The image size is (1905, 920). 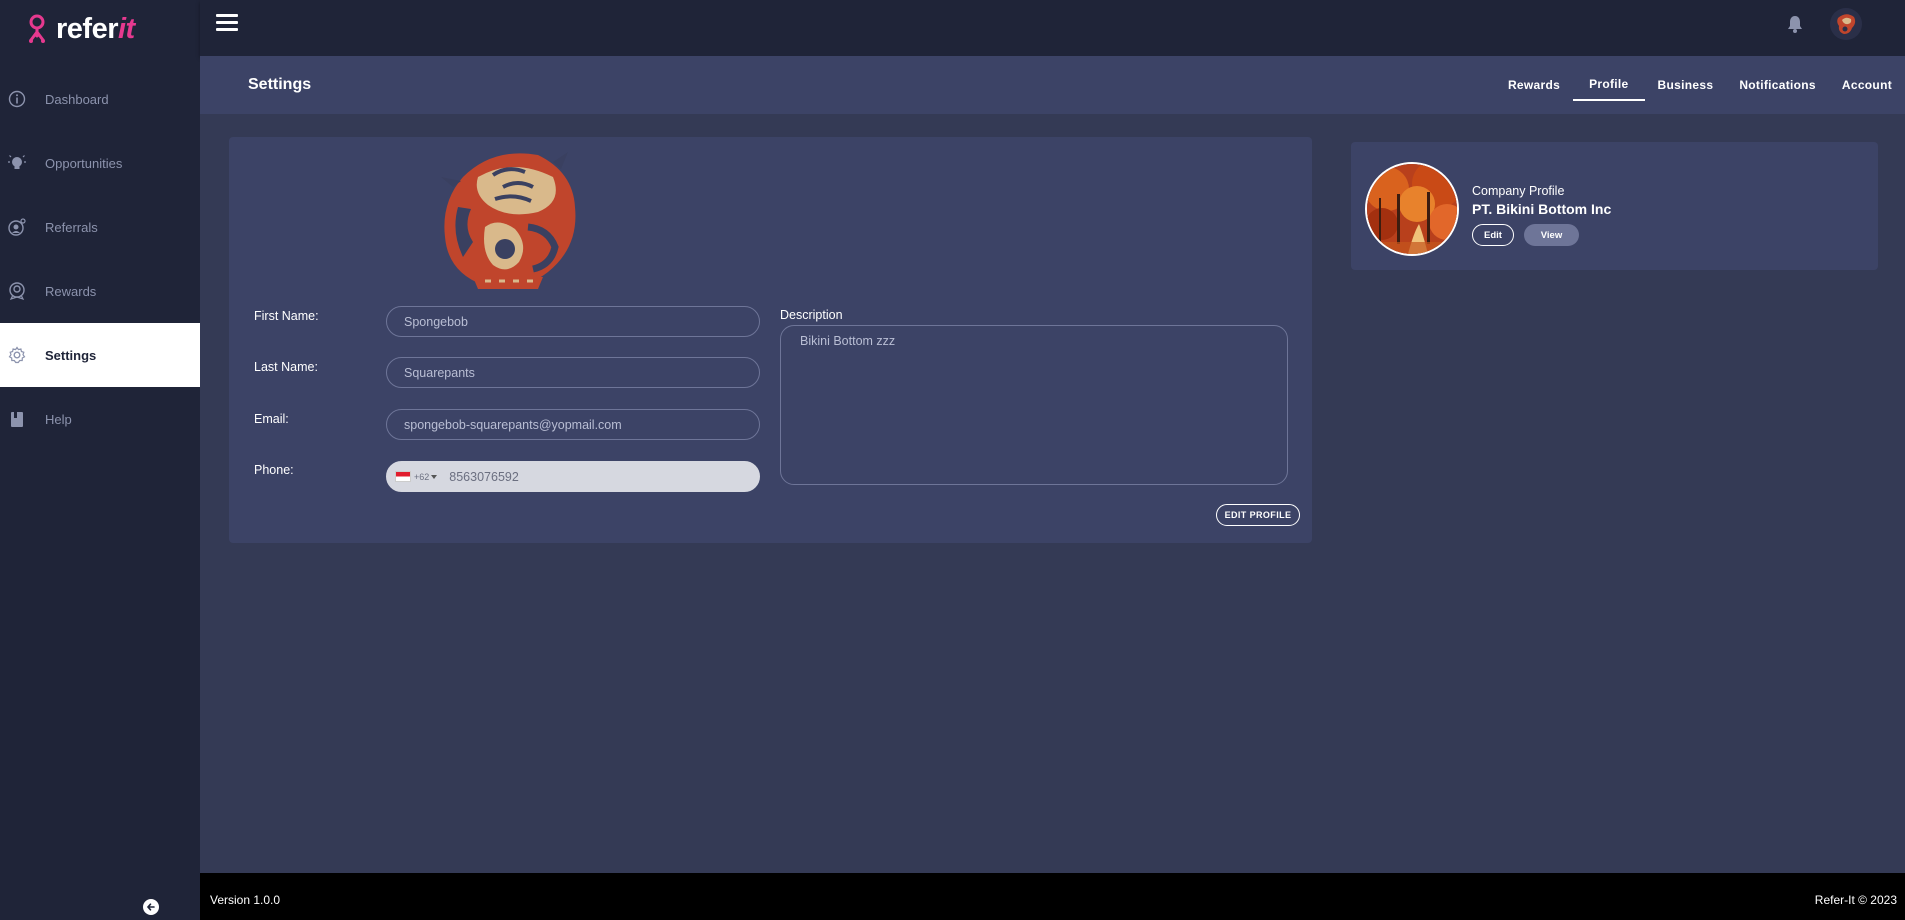 I want to click on tab-rewards: Rewards, so click(x=1534, y=85).